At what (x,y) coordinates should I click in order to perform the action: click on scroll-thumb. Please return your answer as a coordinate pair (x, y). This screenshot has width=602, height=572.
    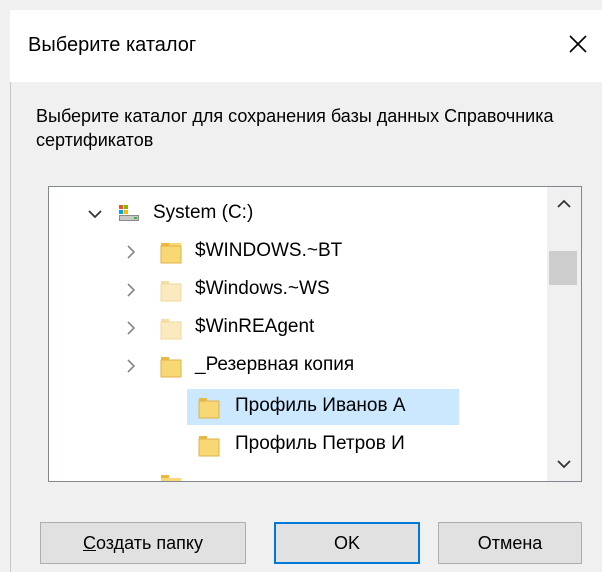
    Looking at the image, I should click on (563, 268).